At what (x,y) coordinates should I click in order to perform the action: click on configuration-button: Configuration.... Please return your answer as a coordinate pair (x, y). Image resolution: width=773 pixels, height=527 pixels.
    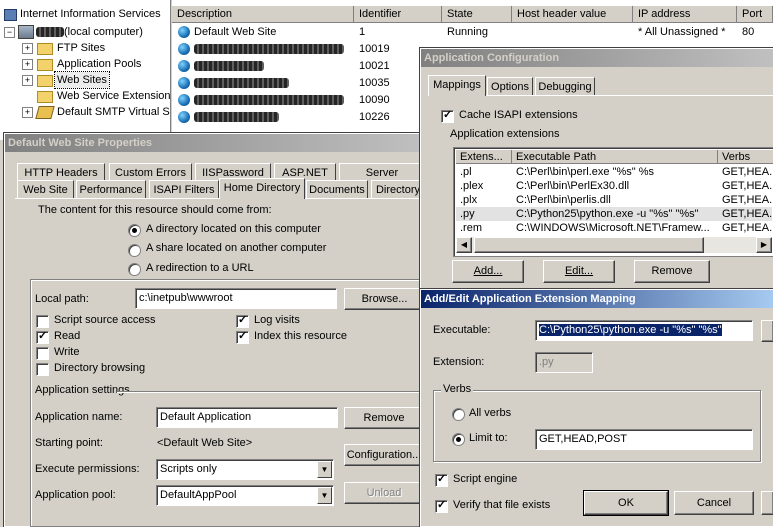
    Looking at the image, I should click on (384, 455).